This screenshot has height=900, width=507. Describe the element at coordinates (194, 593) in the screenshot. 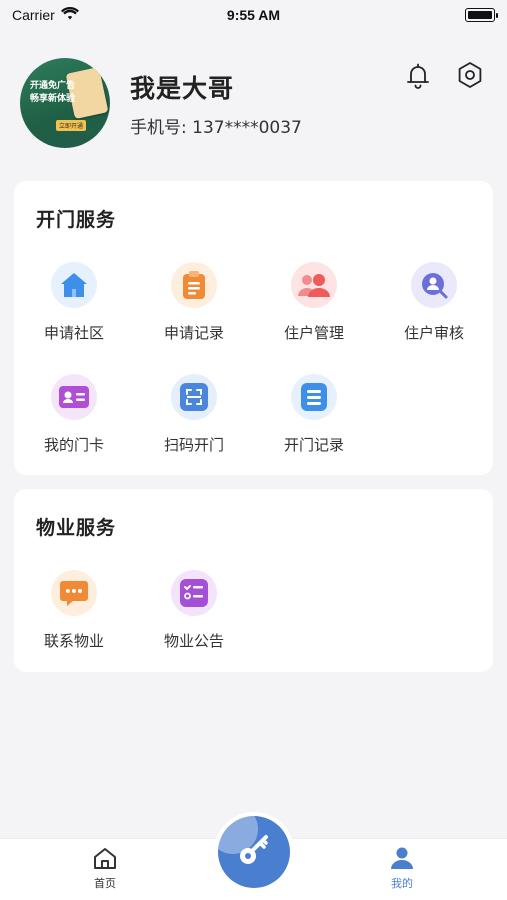

I see `checklist-icon` at that location.